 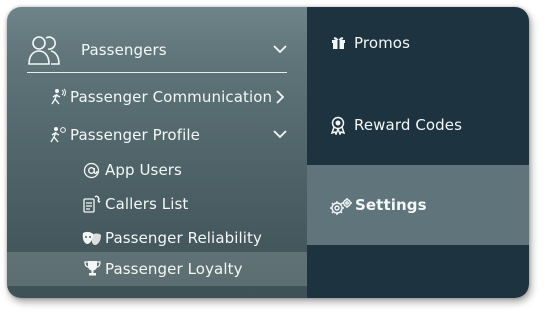 What do you see at coordinates (338, 125) in the screenshot?
I see `ribbon-icon` at bounding box center [338, 125].